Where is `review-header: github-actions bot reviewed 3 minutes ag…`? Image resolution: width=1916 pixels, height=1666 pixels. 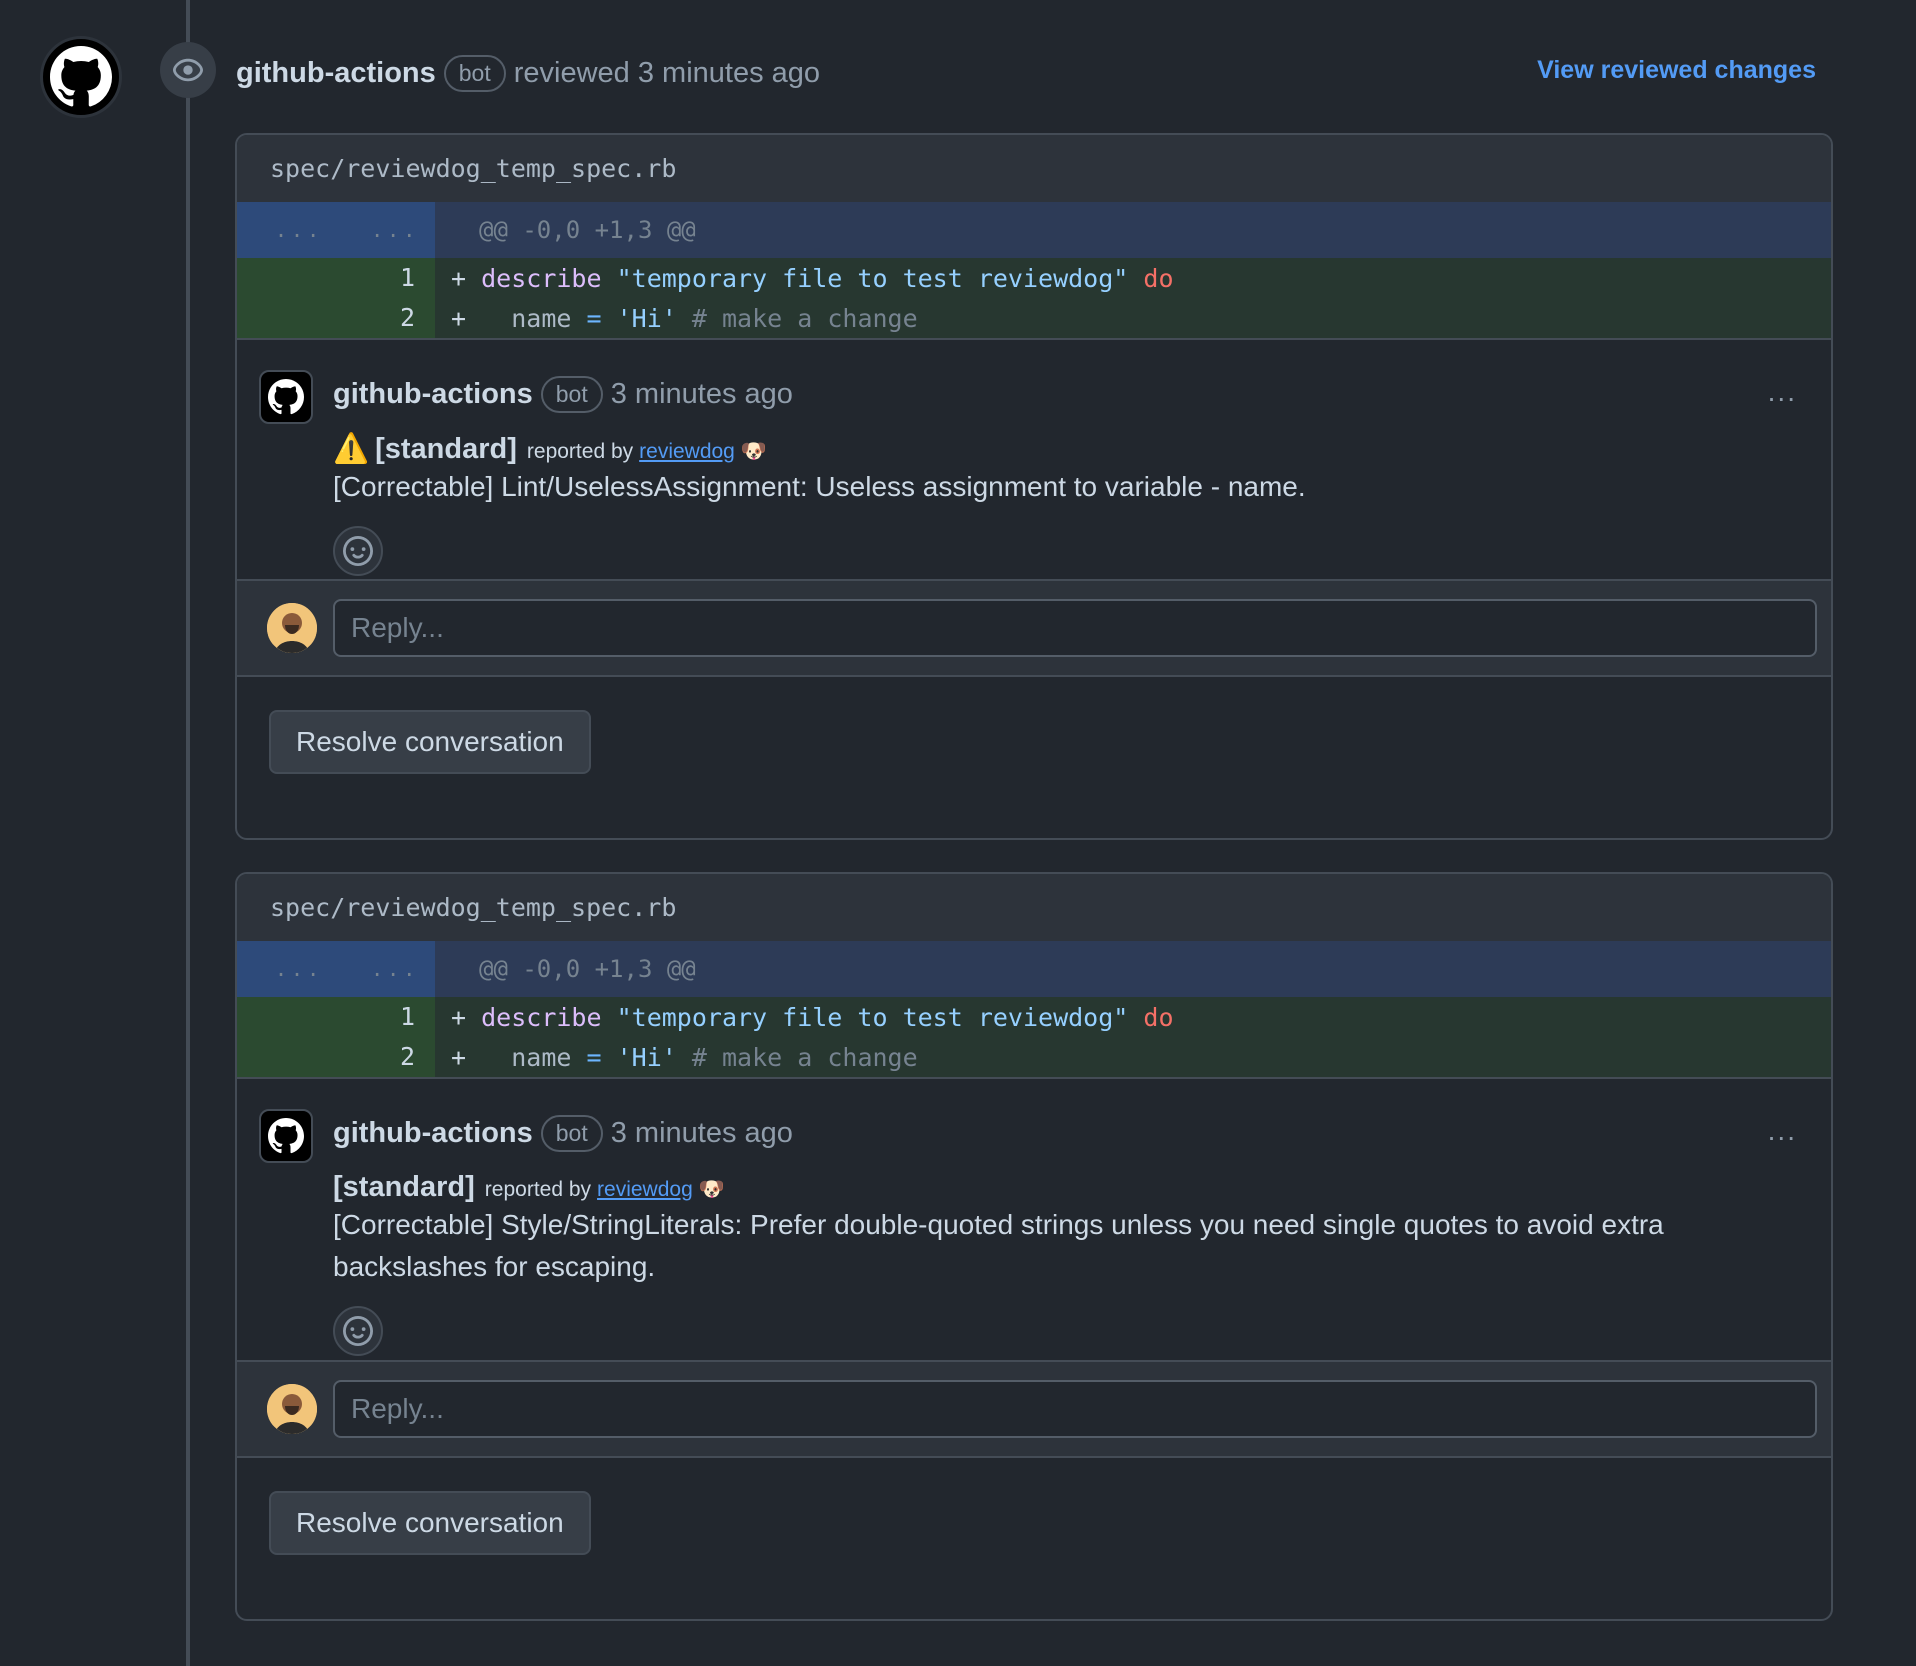 review-header: github-actions bot reviewed 3 minutes ag… is located at coordinates (1026, 73).